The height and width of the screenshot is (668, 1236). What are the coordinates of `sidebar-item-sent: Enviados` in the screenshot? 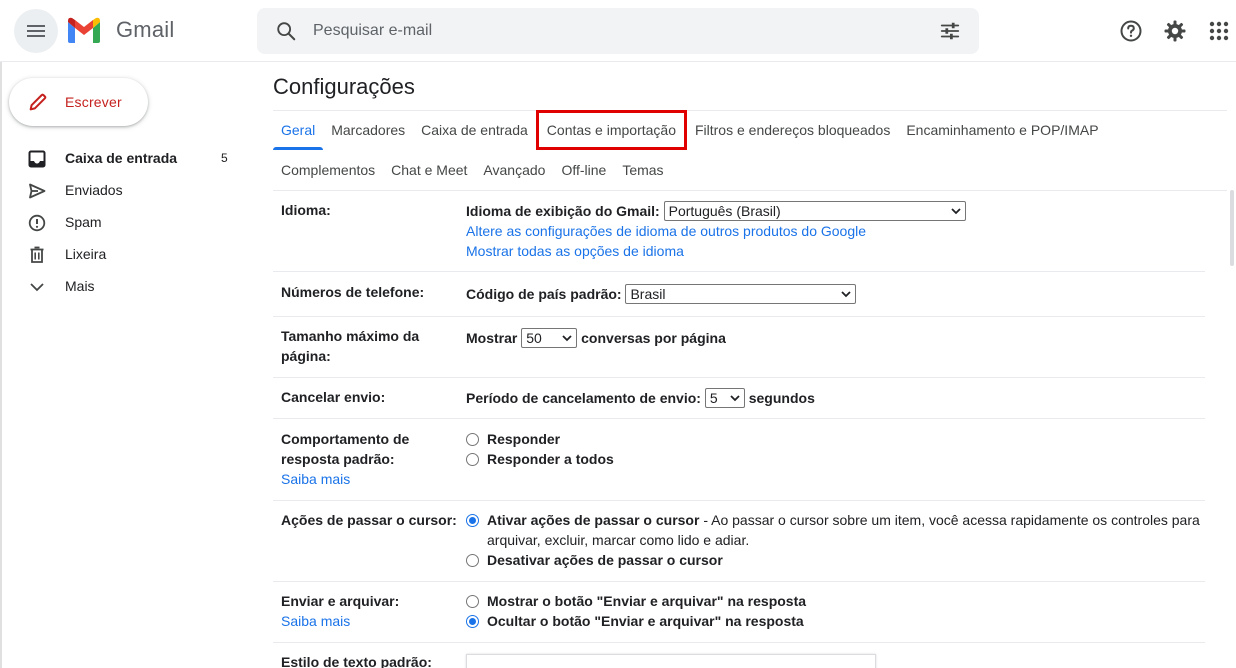 It's located at (122, 190).